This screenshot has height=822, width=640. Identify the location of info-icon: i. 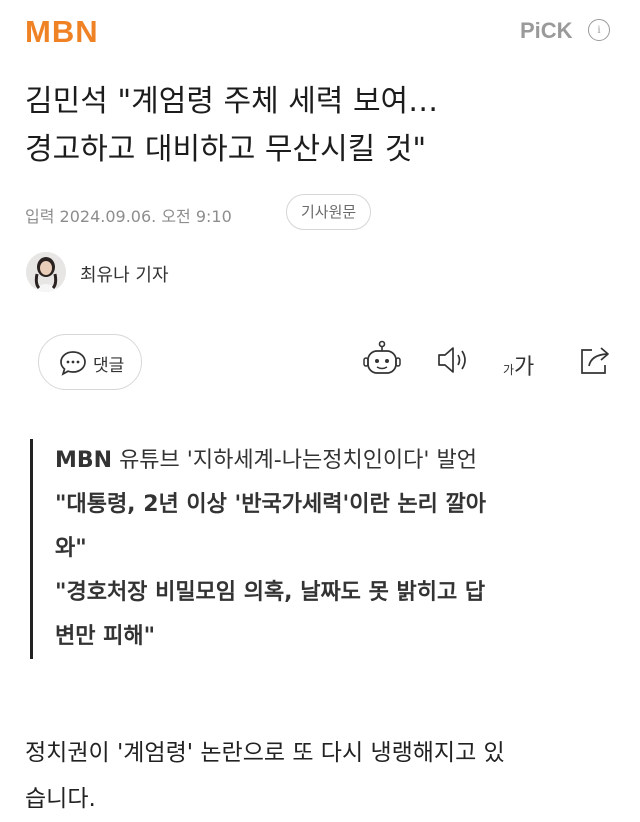
(599, 30).